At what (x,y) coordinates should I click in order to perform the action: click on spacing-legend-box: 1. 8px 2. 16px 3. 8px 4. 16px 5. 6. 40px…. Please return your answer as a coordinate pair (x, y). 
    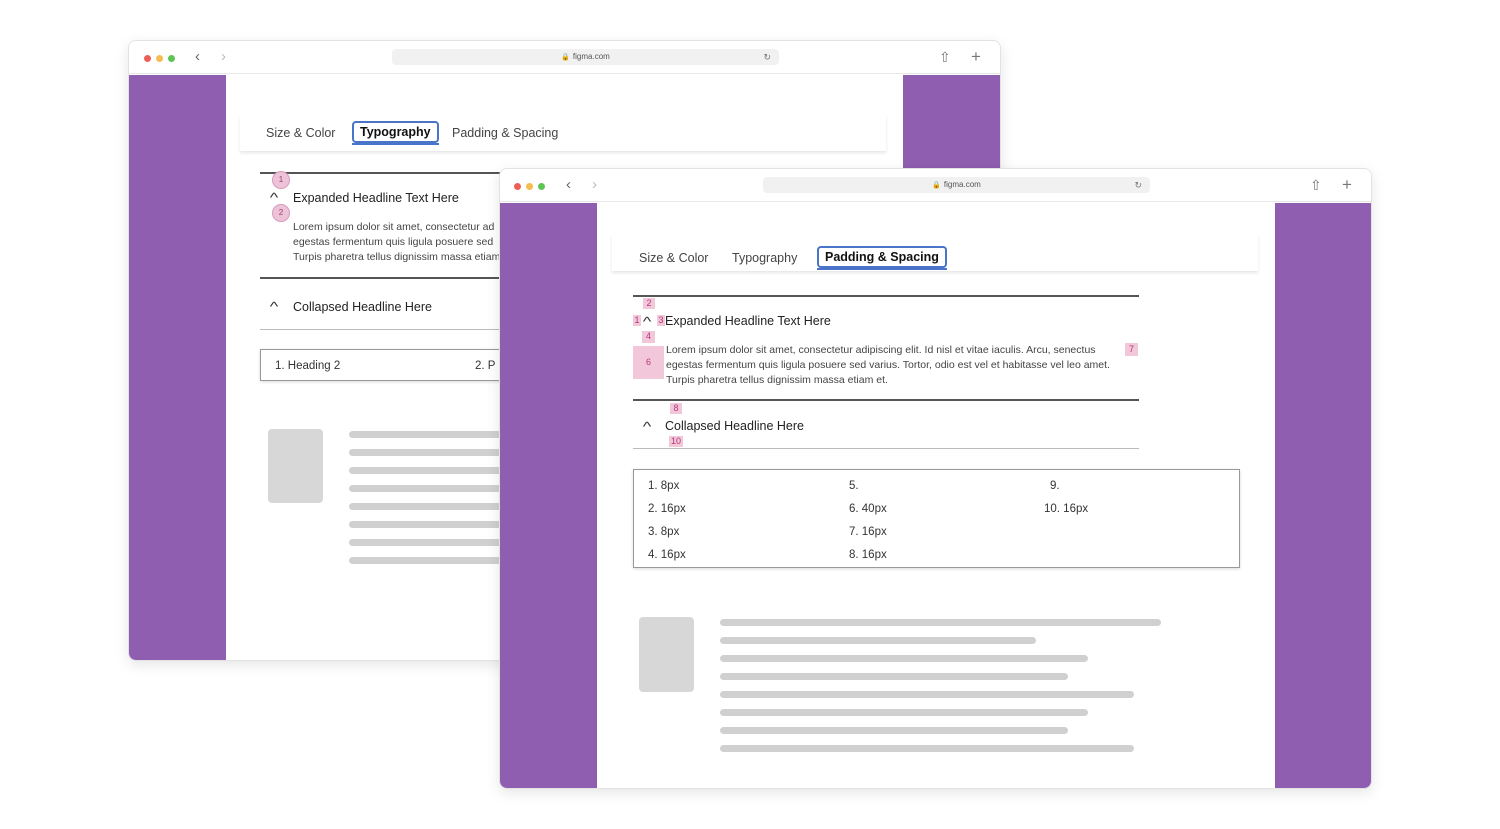
    Looking at the image, I should click on (936, 518).